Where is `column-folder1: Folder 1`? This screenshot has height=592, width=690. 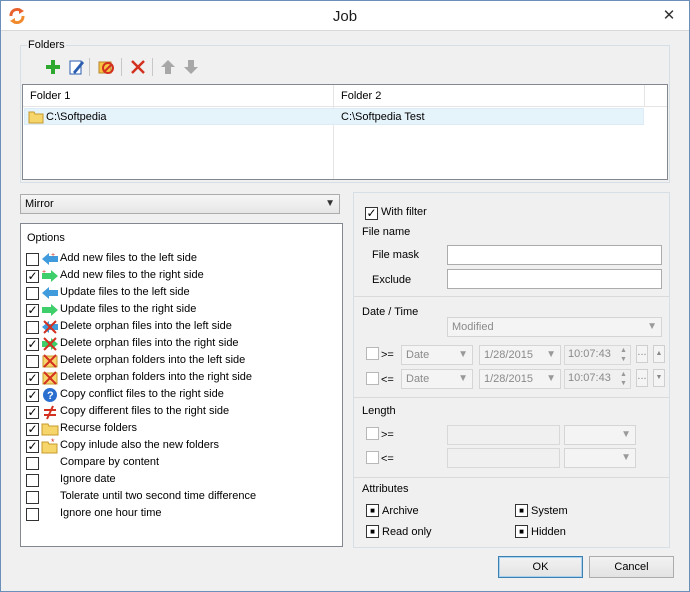 column-folder1: Folder 1 is located at coordinates (178, 96).